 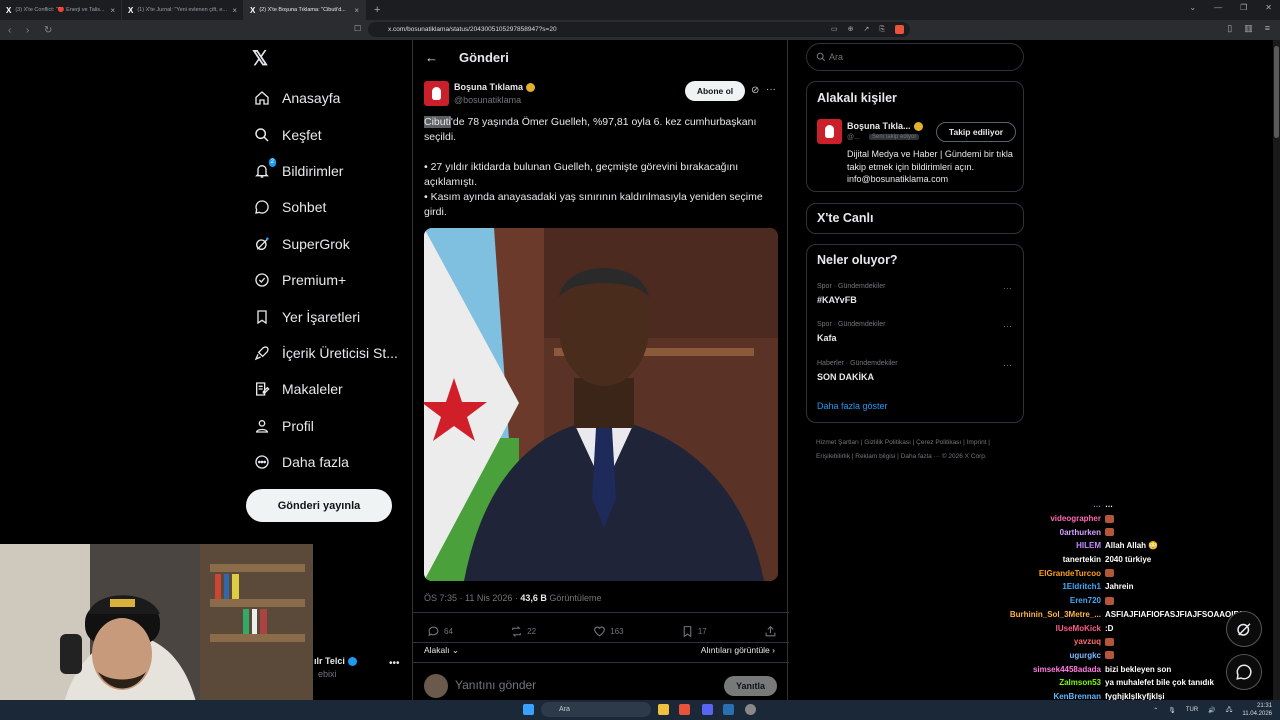 I want to click on trend-item: SON DAKİKA, so click(x=845, y=377).